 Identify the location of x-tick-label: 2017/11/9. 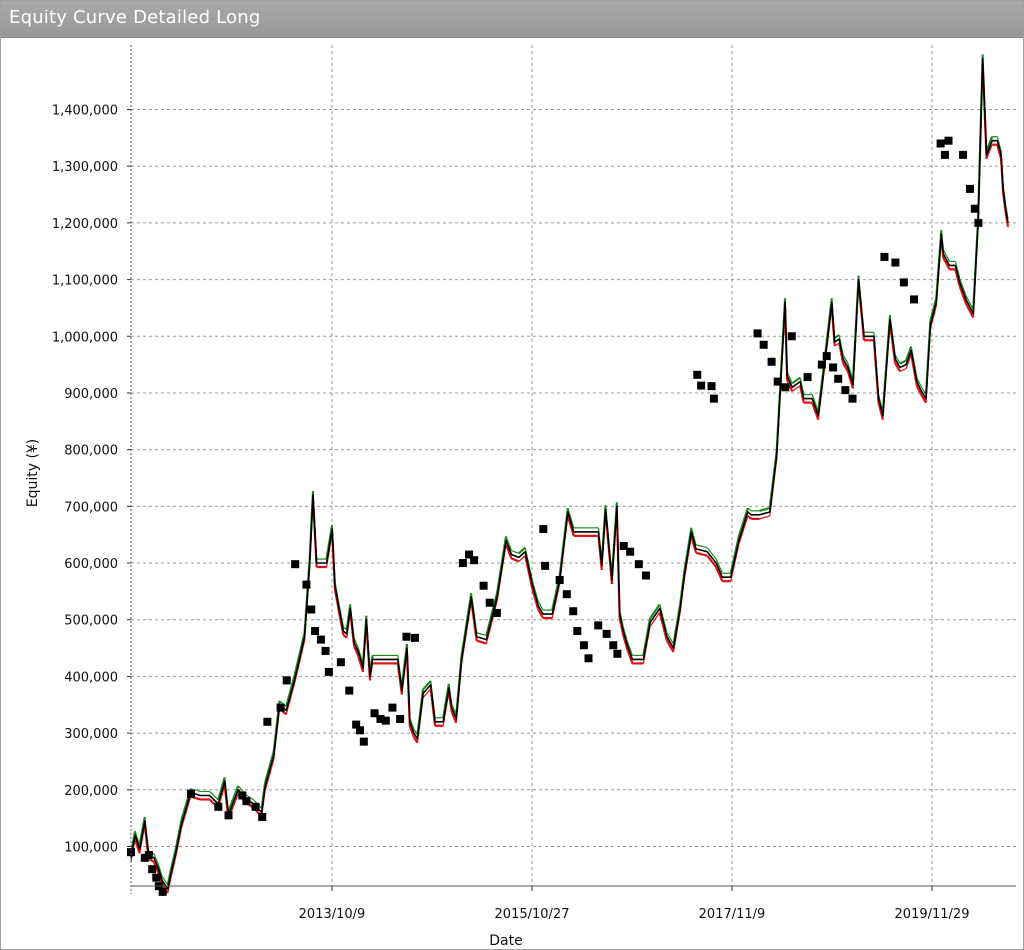
(732, 914).